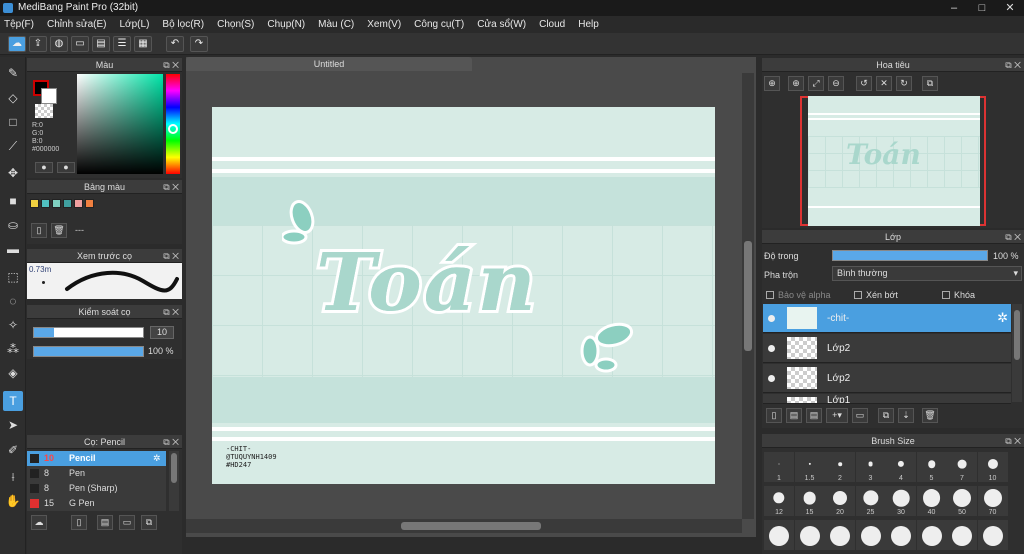 This screenshot has height=554, width=1024. Describe the element at coordinates (887, 348) in the screenshot. I see `layer-item-lop2: Lớp2` at that location.